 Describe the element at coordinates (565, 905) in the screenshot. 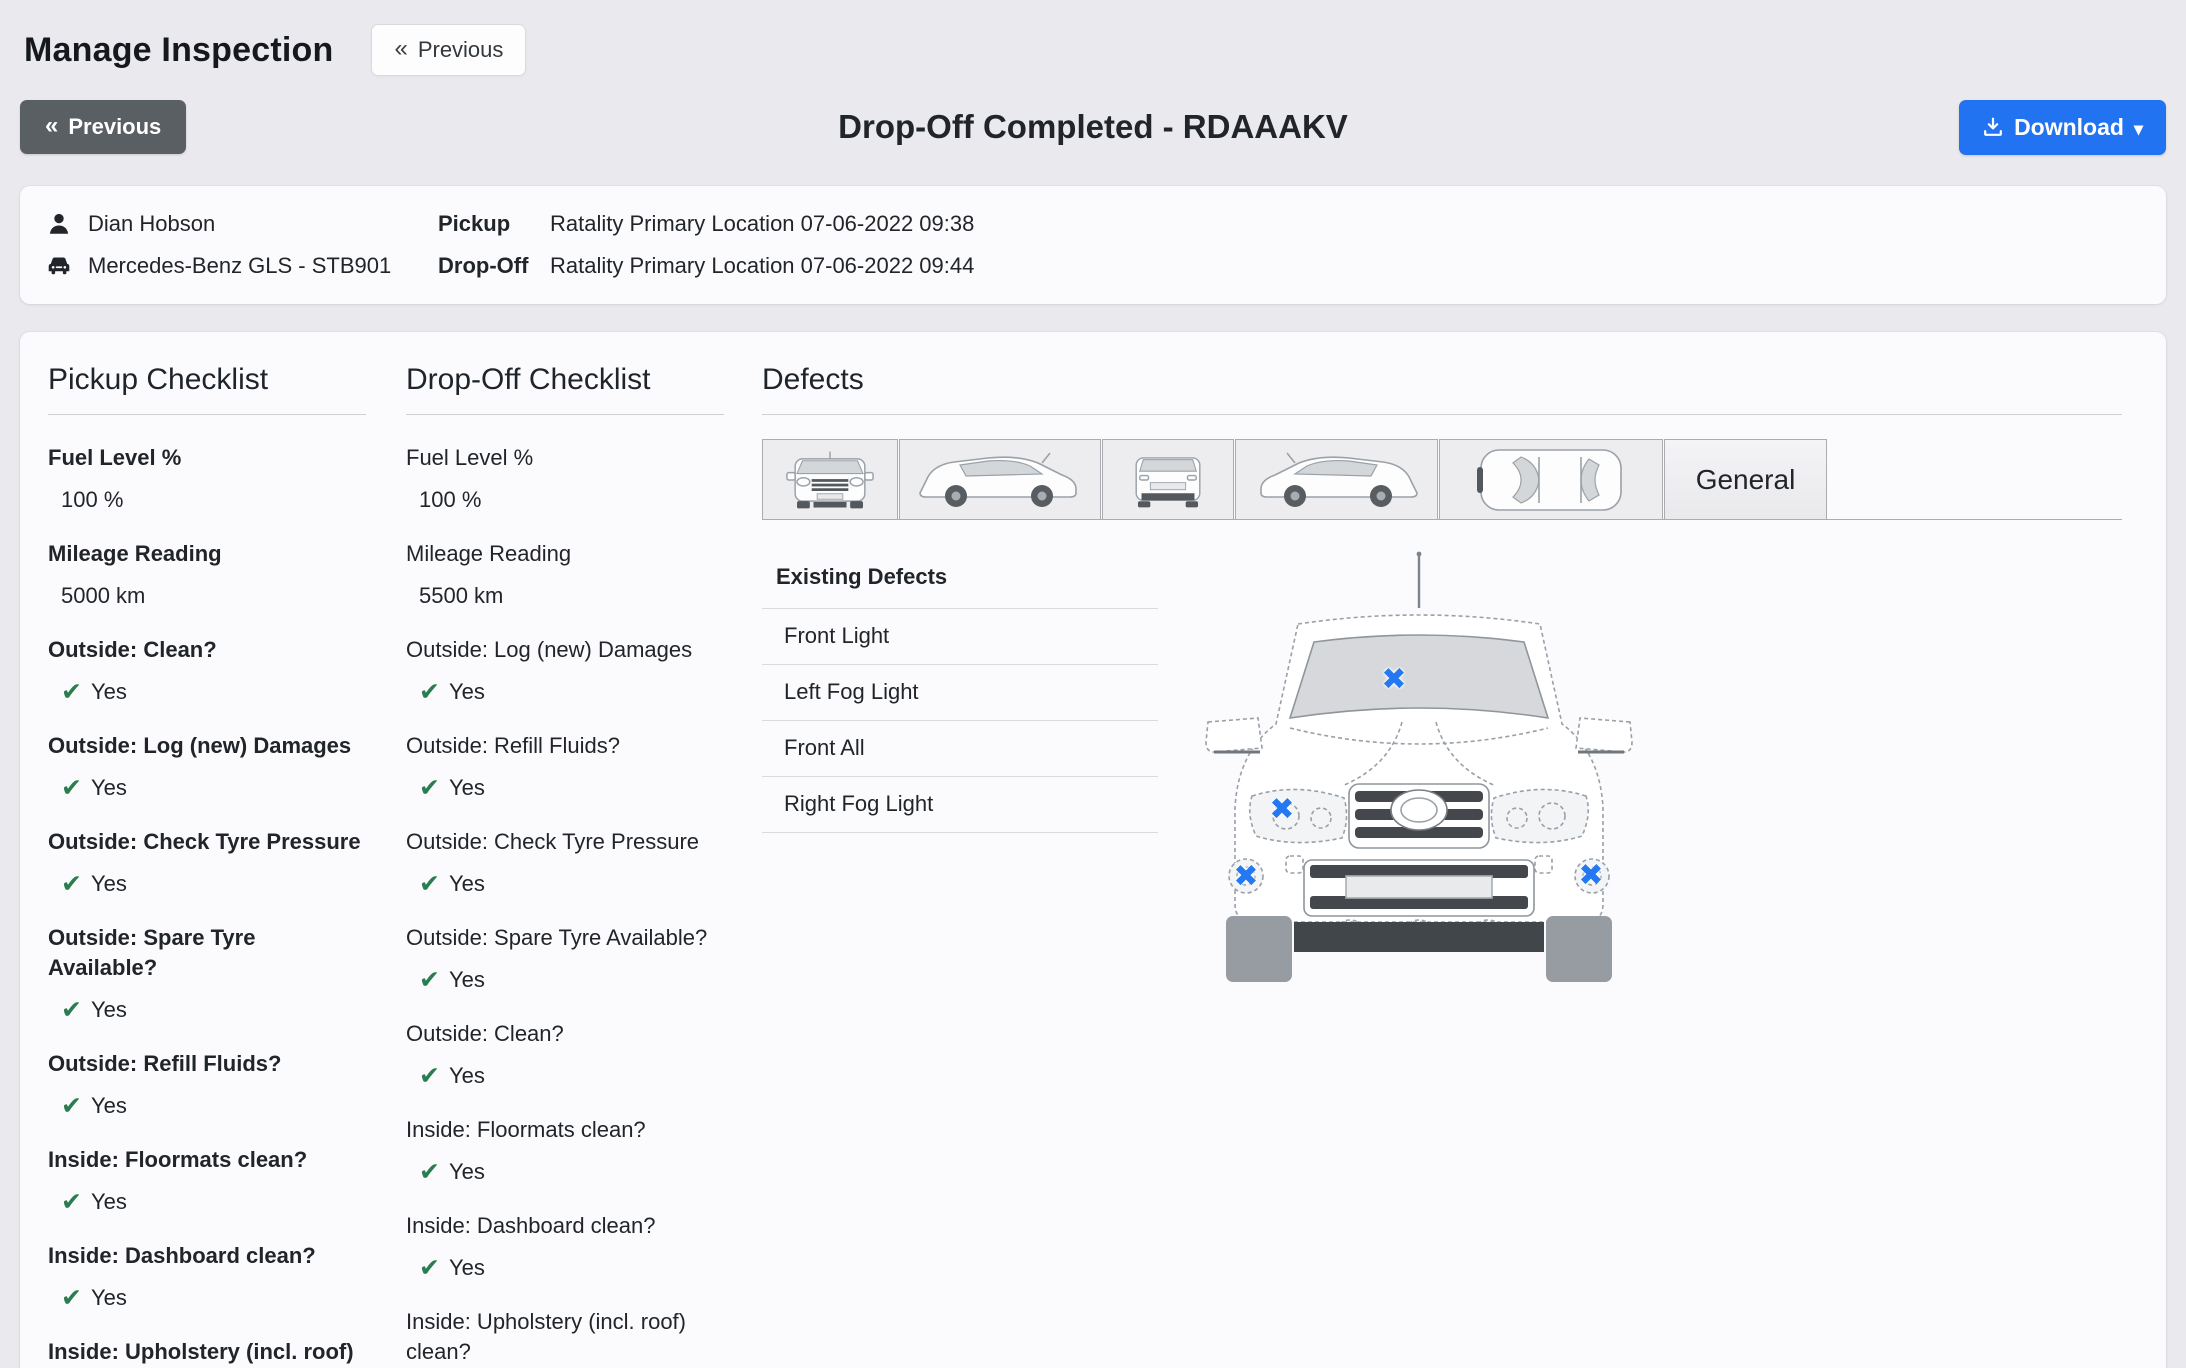

I see `dropoff-checklist-items: Fuel Level % ✔ 100 % Mileage Reading ✔ 5` at that location.